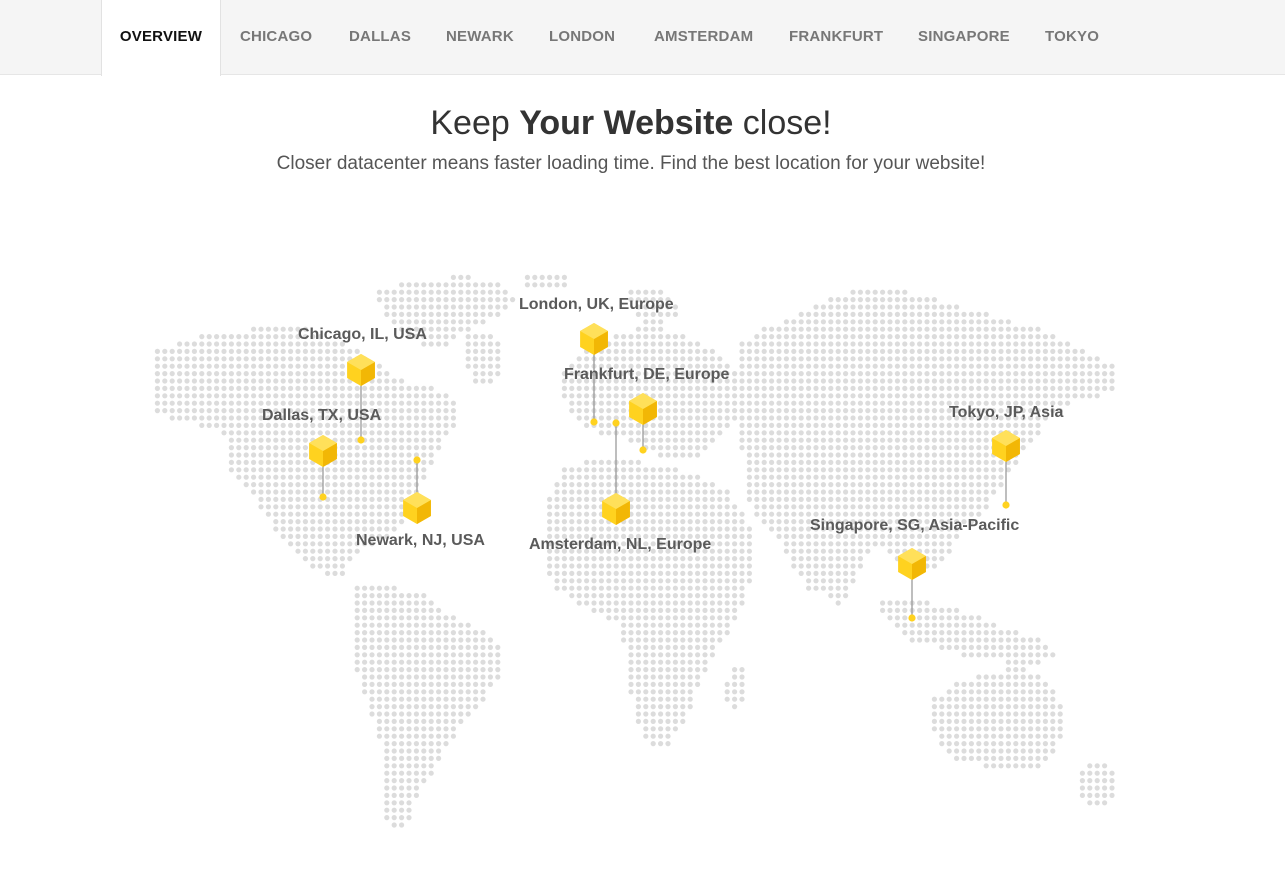  Describe the element at coordinates (914, 569) in the screenshot. I see `pin-singapore: Singapore, SG, Asia-Pacific` at that location.